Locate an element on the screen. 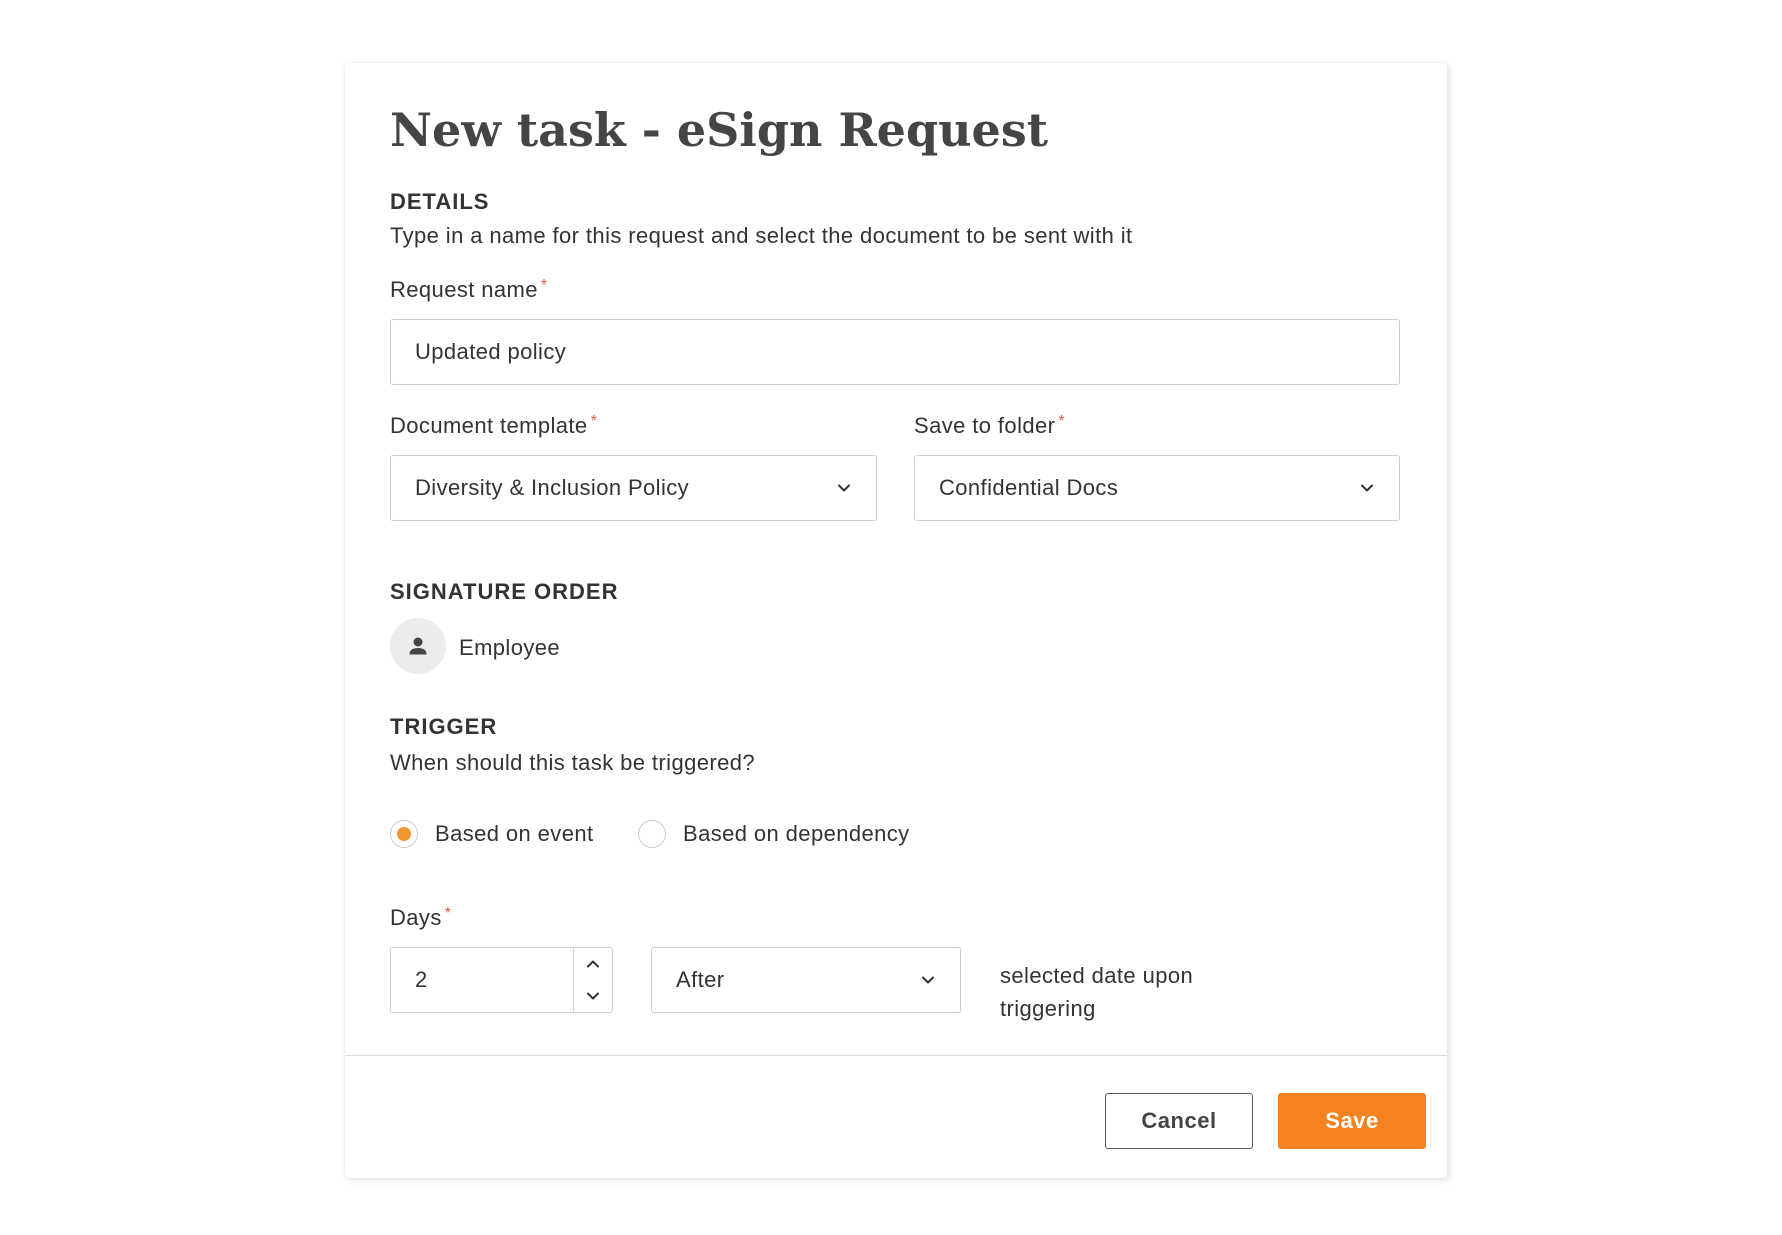 The image size is (1782, 1235). radio-based-on-event is located at coordinates (404, 834).